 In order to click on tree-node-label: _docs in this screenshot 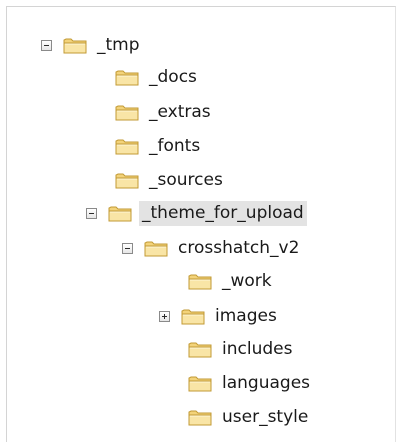, I will do `click(173, 76)`.